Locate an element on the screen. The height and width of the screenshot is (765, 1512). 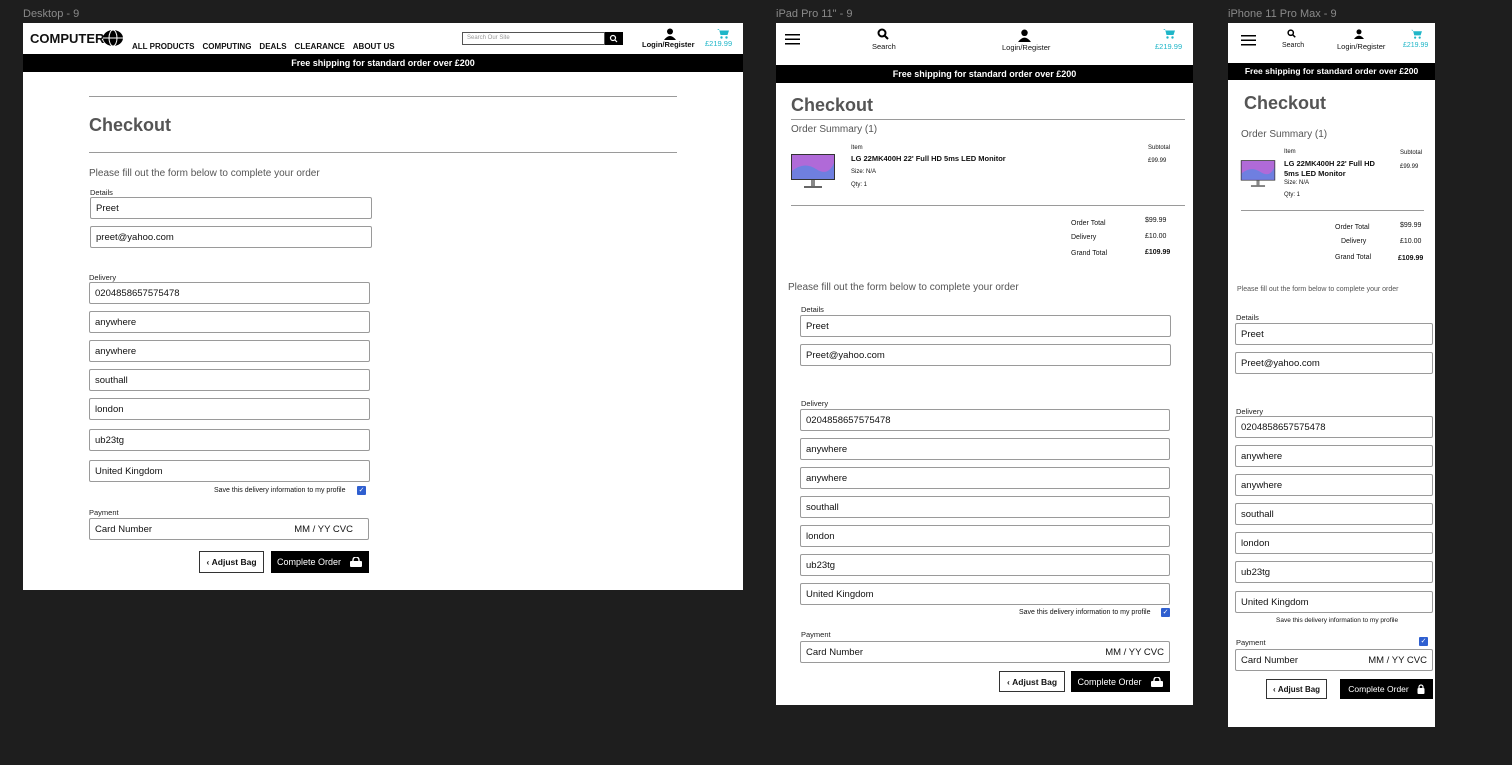
nav-all-products: ALL PRODUCTS is located at coordinates (163, 46).